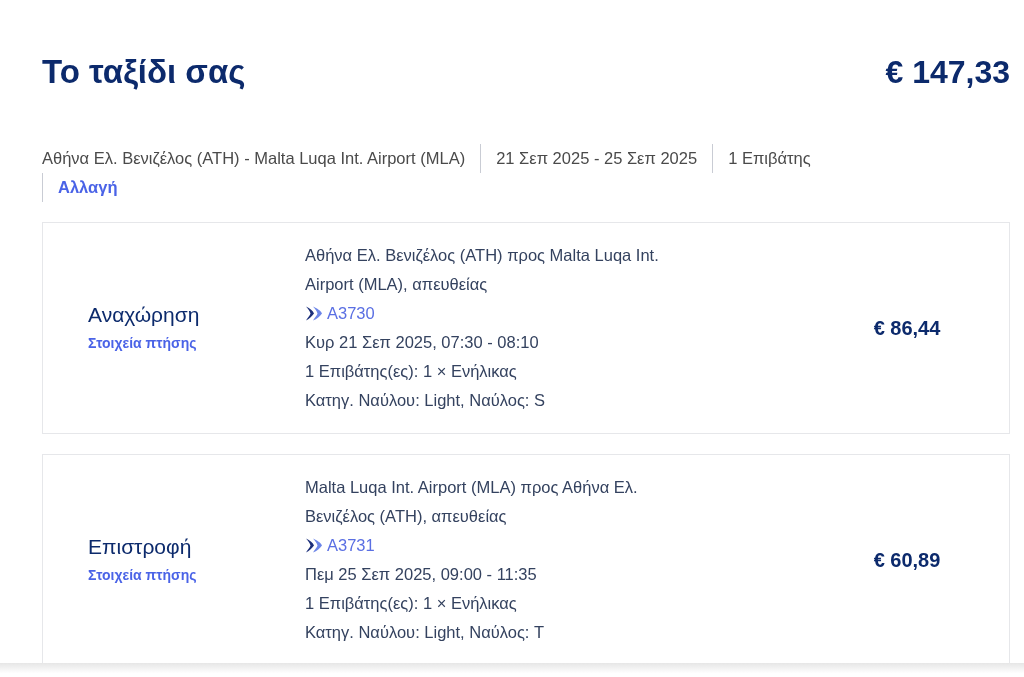 This screenshot has width=1024, height=677. What do you see at coordinates (254, 158) in the screenshot?
I see `trip-summary-text: Αθήνα Ελ. Βενιζέλος (ATH) - Malta Luqa Int. Airport (MLA)` at bounding box center [254, 158].